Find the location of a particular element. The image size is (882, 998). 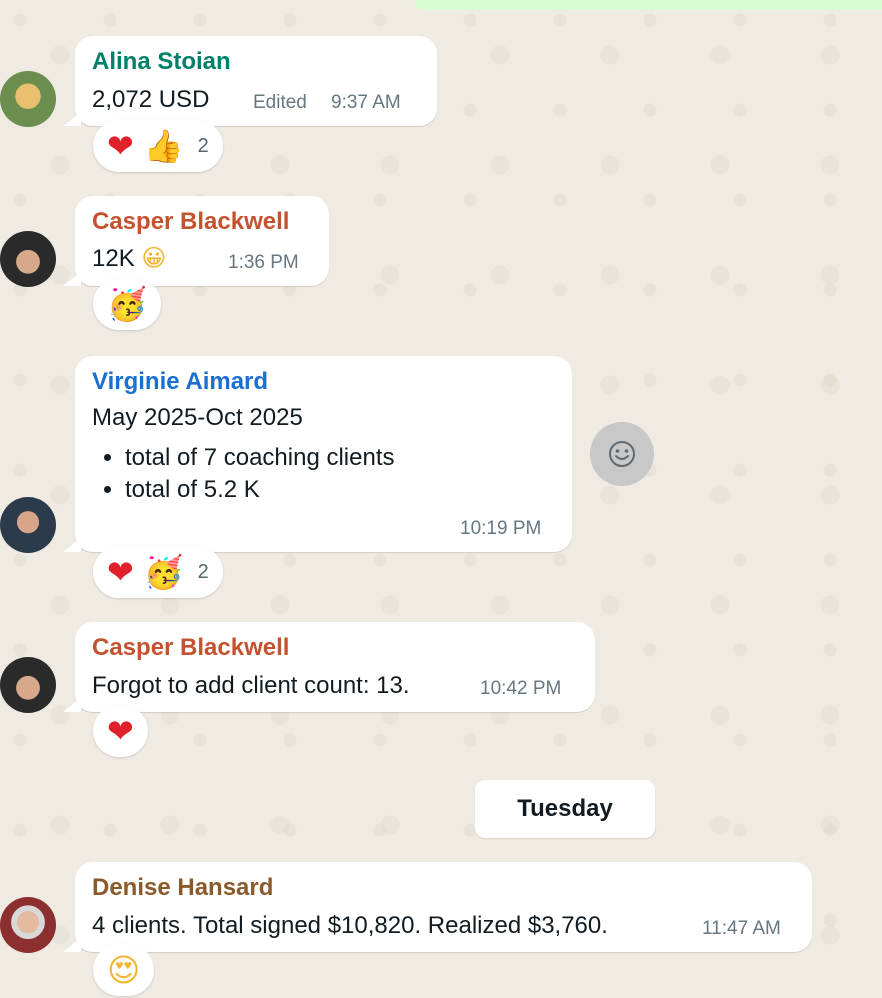

edited-label: Edited is located at coordinates (280, 102).